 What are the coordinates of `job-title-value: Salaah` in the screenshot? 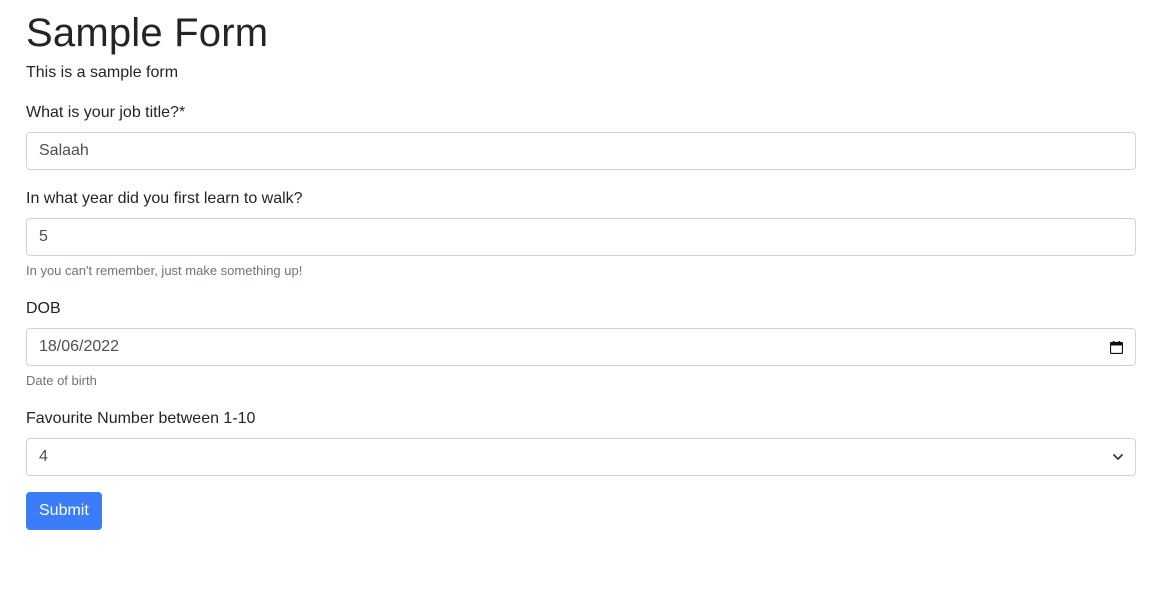 It's located at (64, 150).